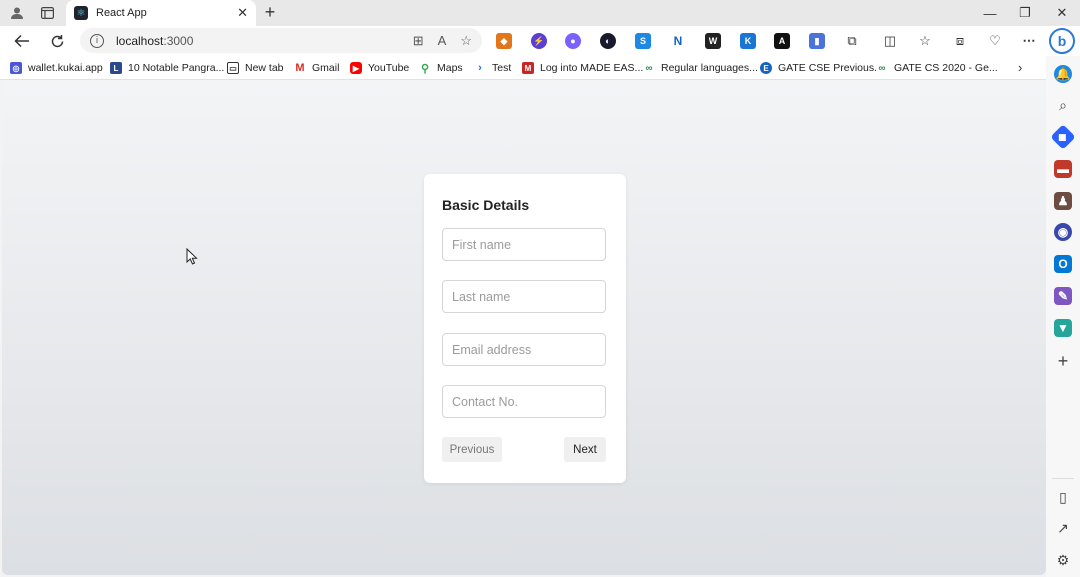  What do you see at coordinates (1062, 41) in the screenshot?
I see `copilot-icon: b` at bounding box center [1062, 41].